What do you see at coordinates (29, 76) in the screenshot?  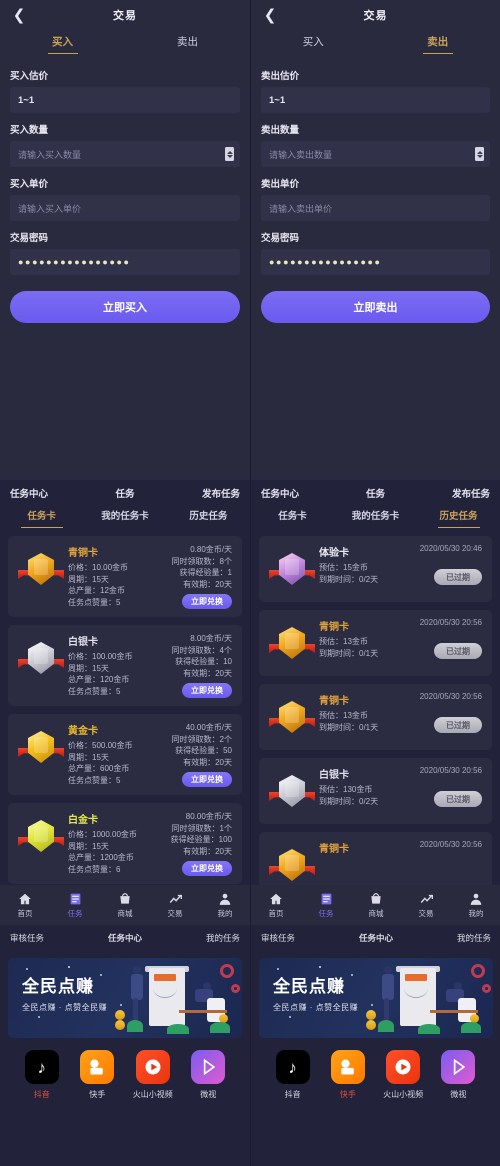 I see `buy-estimate-label: 买入估价` at bounding box center [29, 76].